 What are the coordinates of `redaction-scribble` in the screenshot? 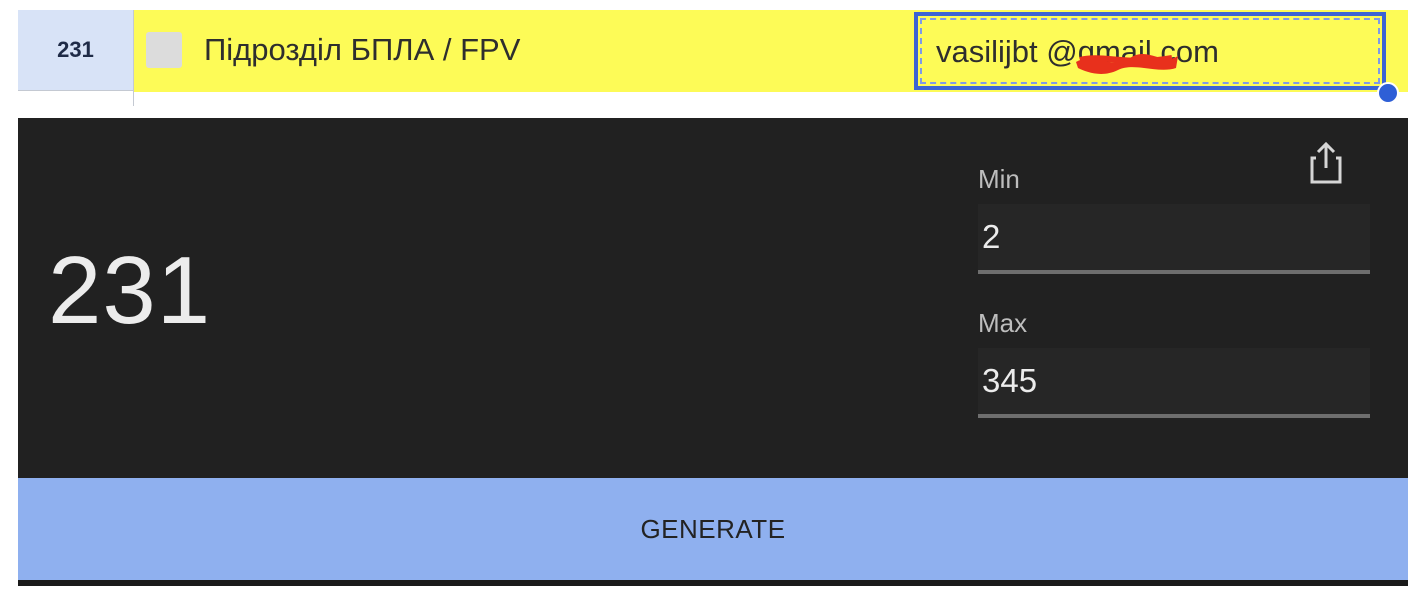 It's located at (1127, 64).